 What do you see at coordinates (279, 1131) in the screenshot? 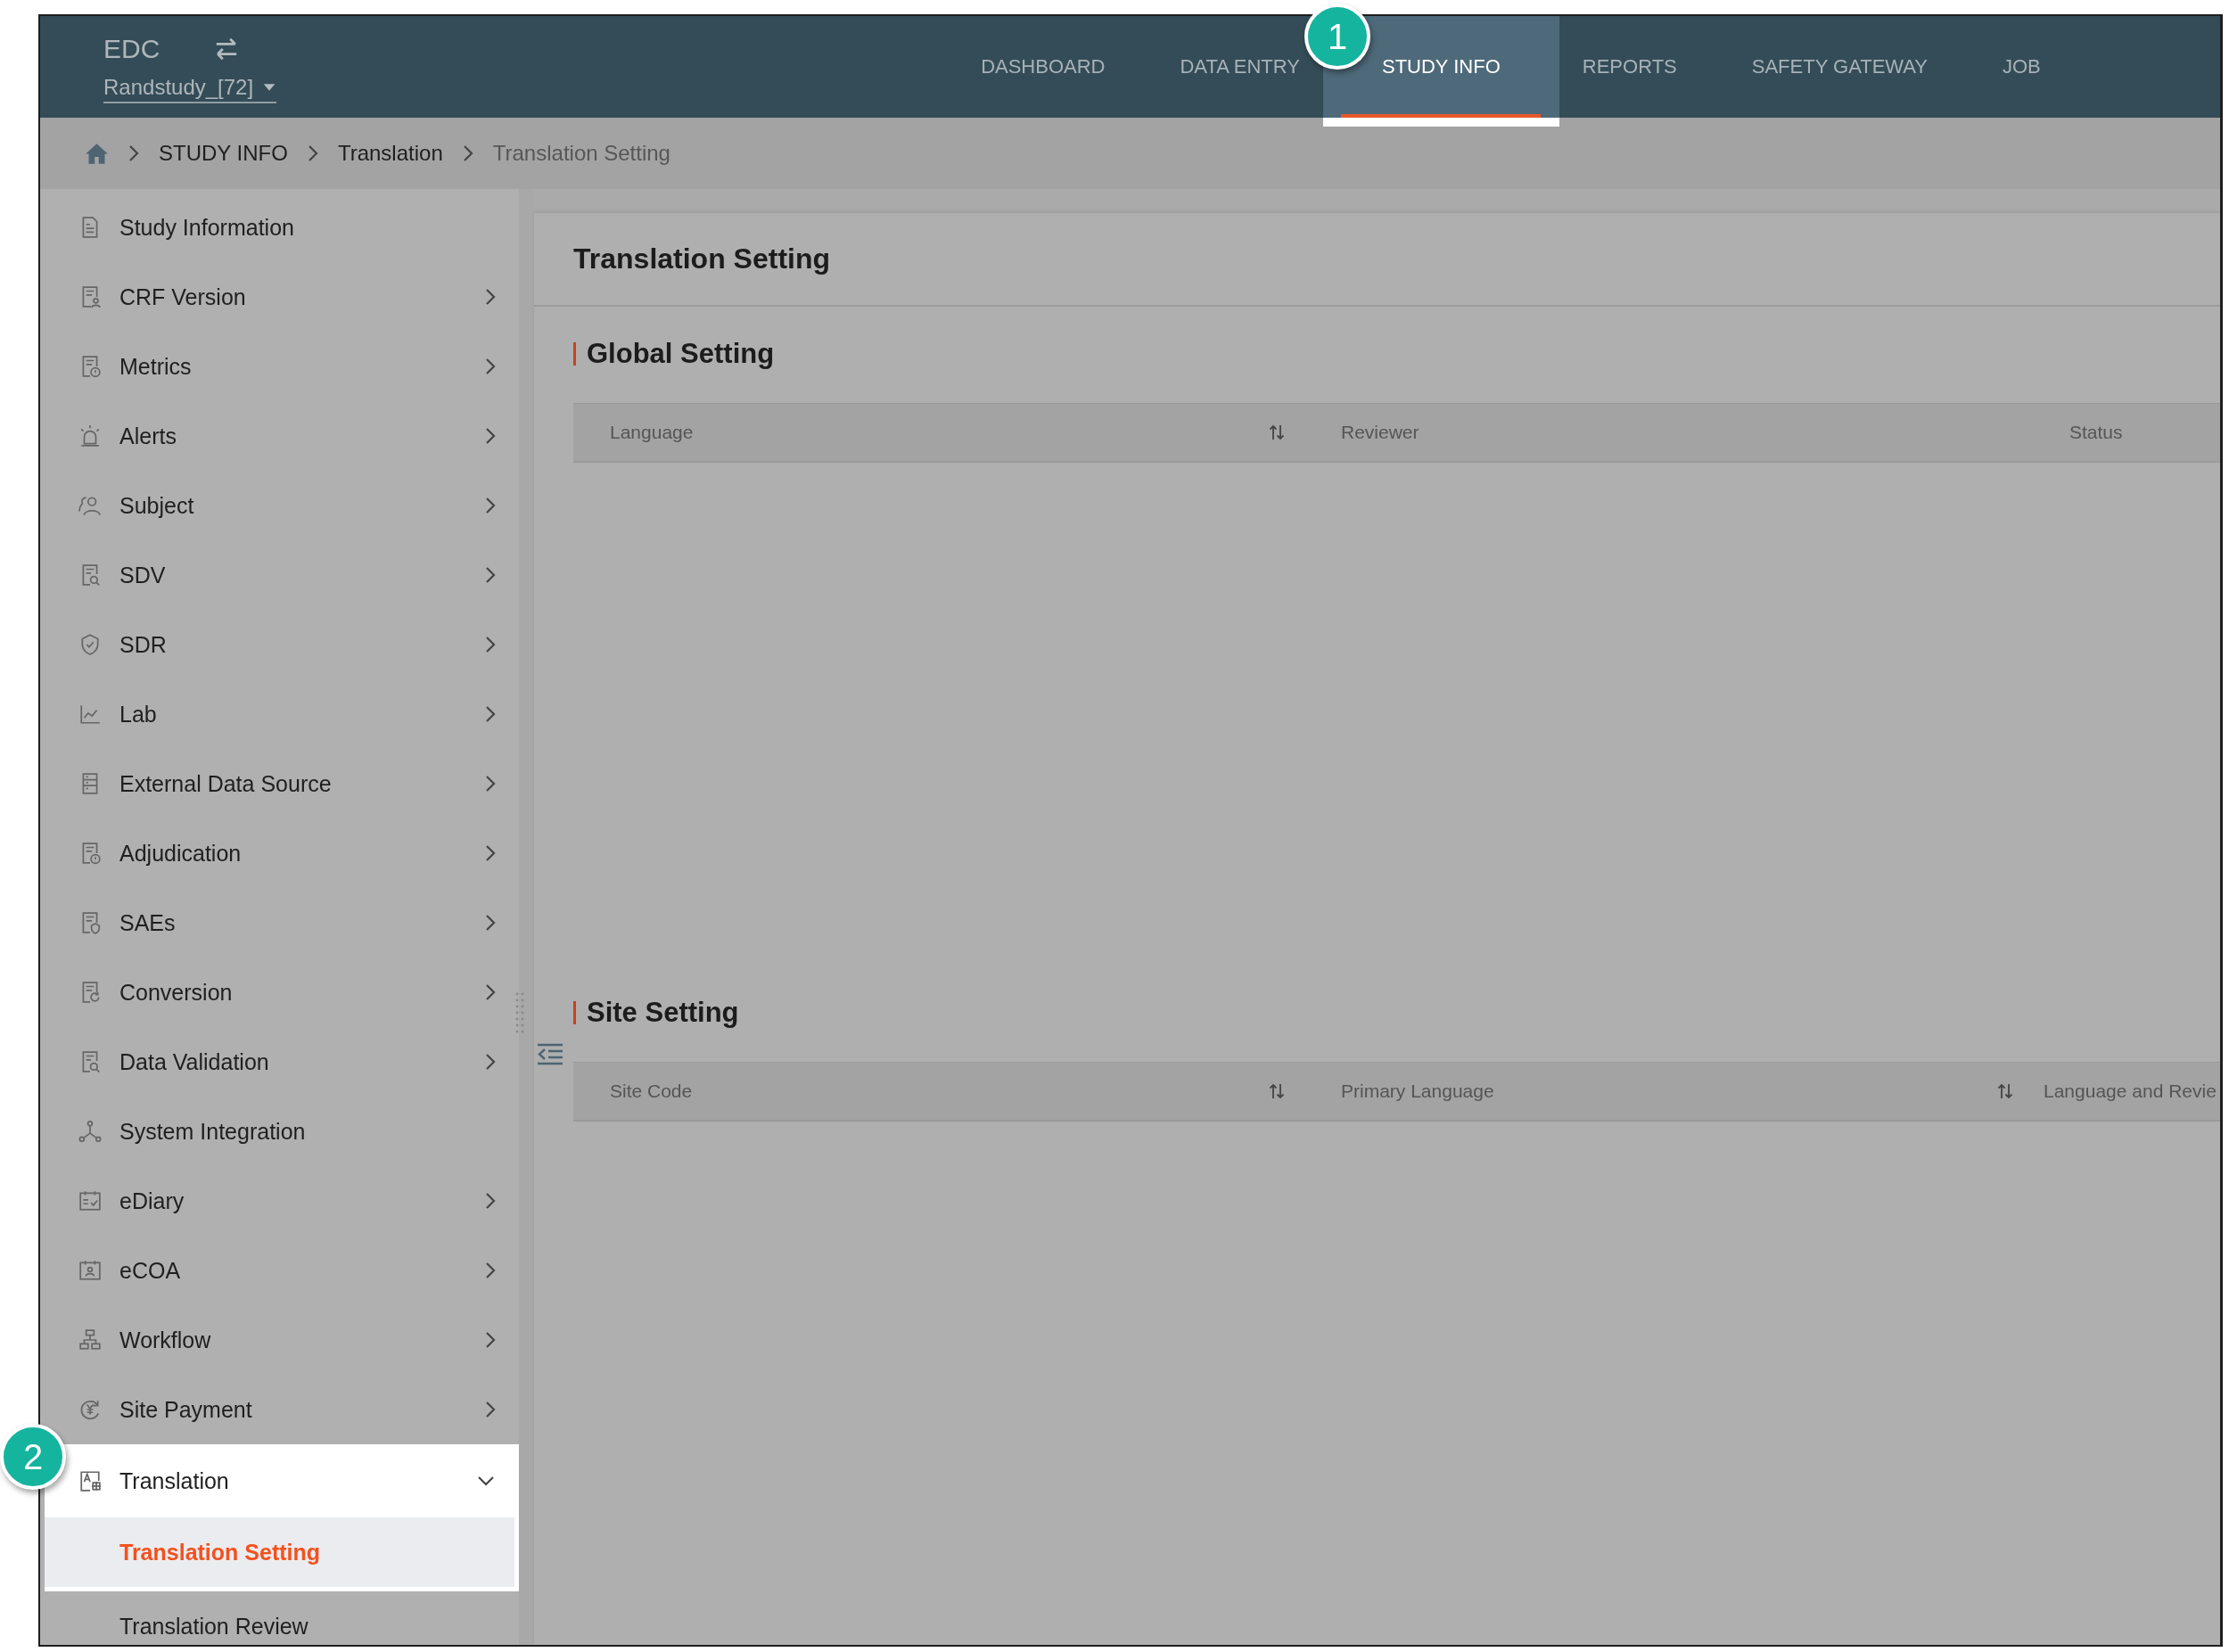
I see `sidebar-item: System Integration` at bounding box center [279, 1131].